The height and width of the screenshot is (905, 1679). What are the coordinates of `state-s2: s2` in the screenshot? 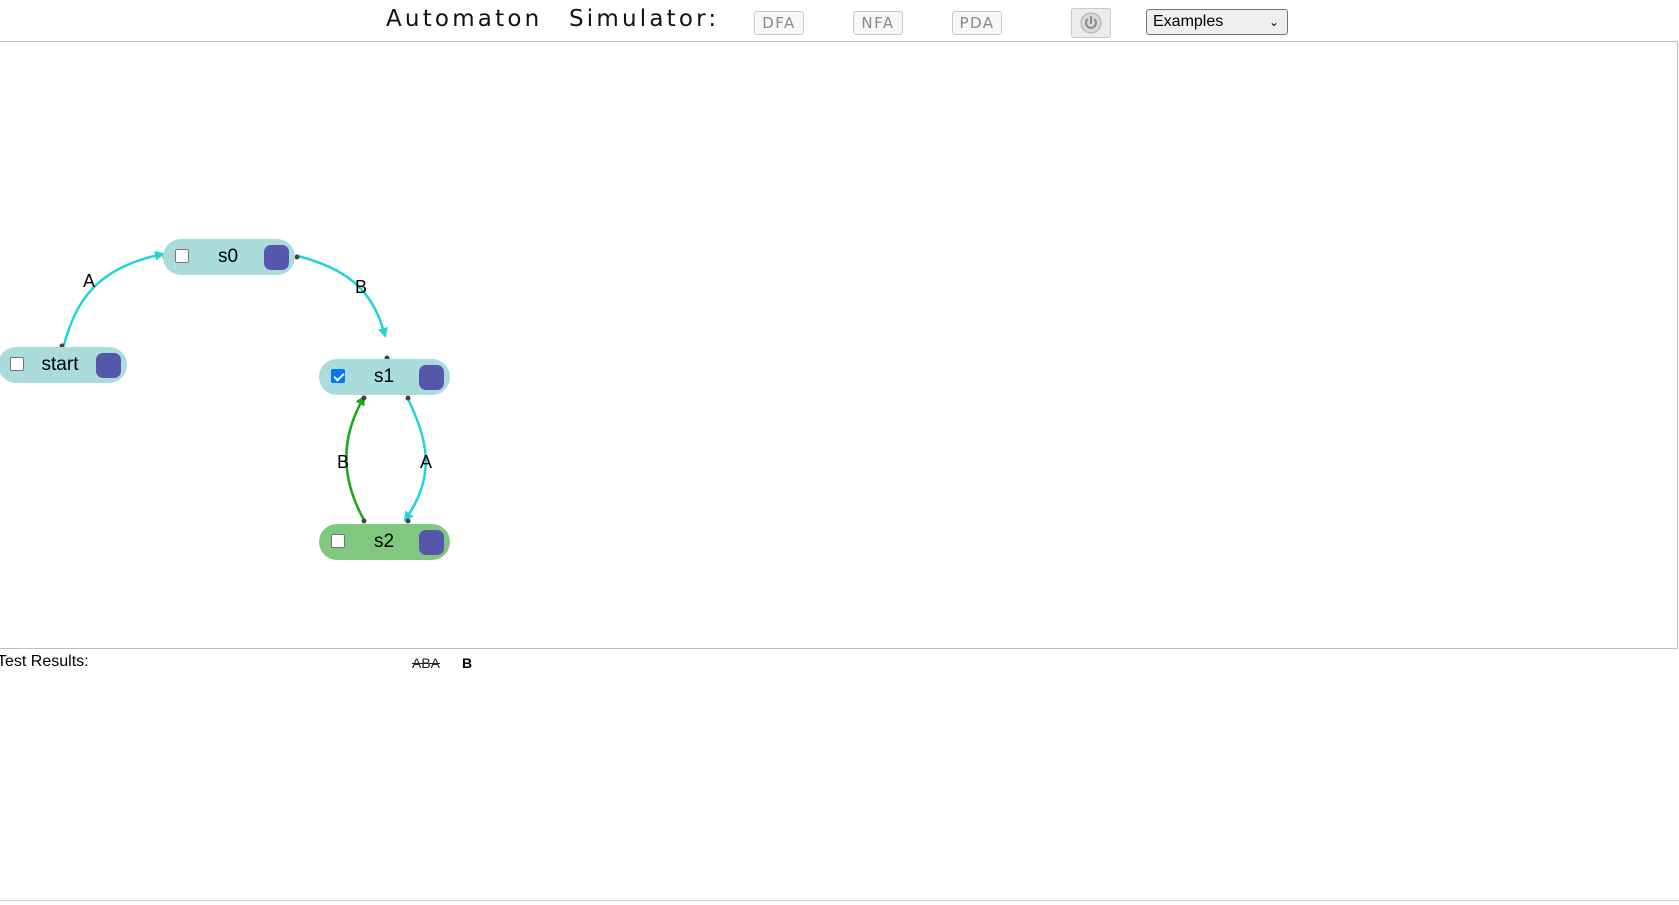 It's located at (384, 542).